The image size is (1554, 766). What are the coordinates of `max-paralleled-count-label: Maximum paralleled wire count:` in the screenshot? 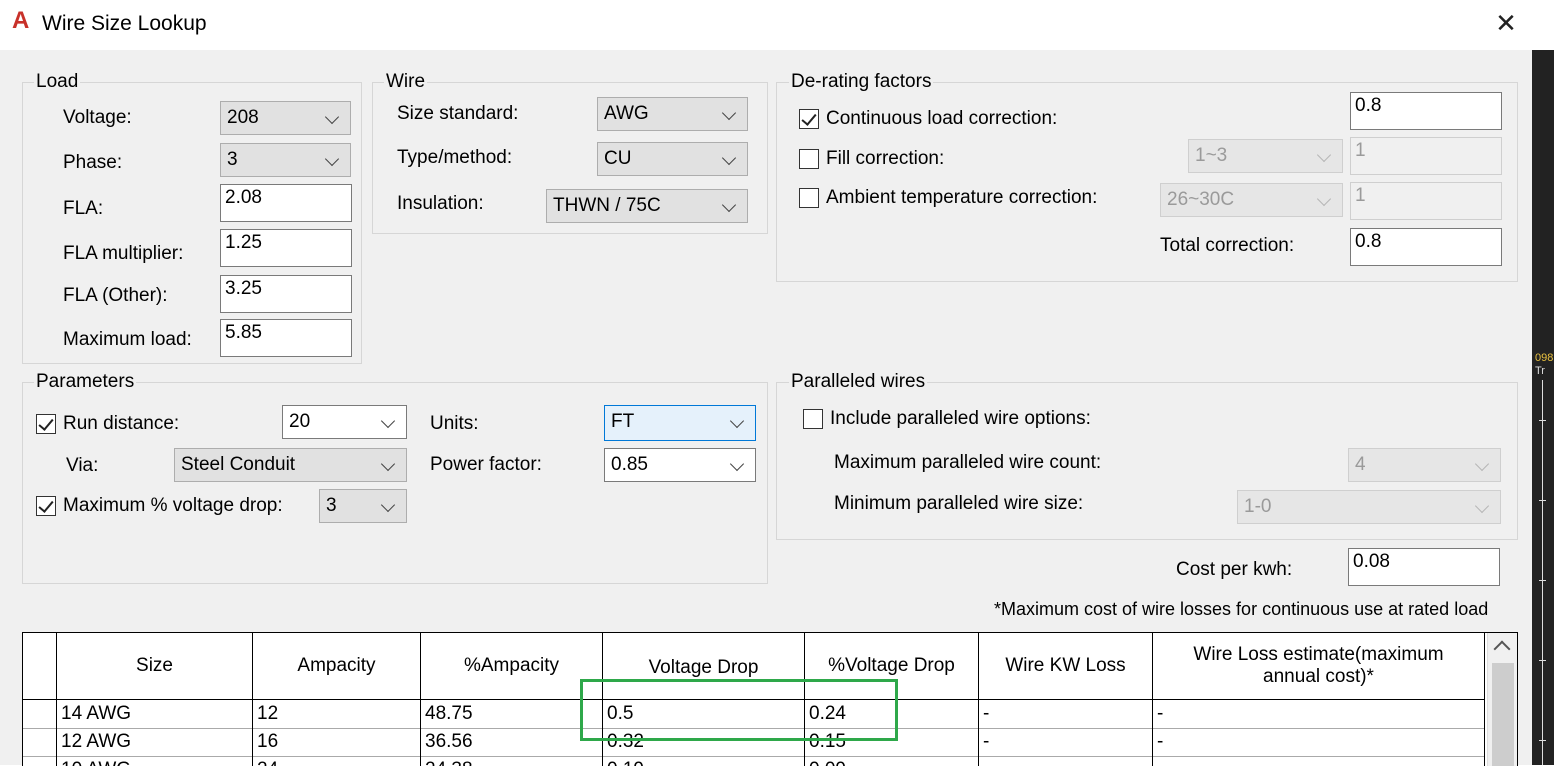 It's located at (968, 462).